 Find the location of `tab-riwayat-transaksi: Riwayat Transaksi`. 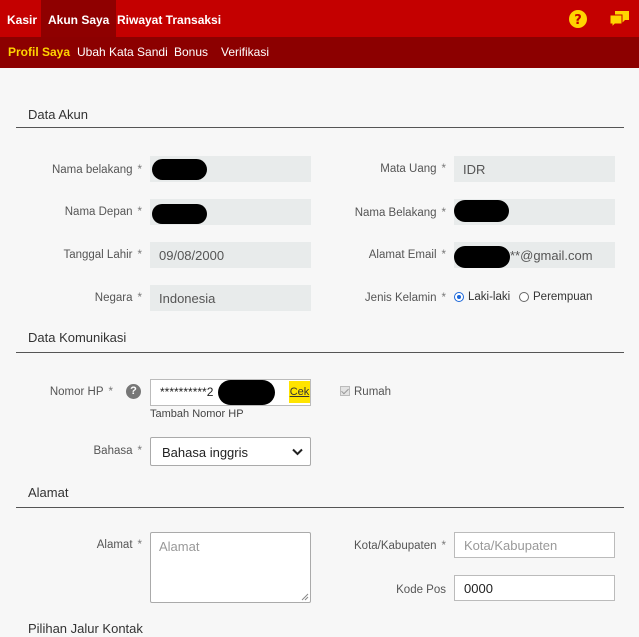

tab-riwayat-transaksi: Riwayat Transaksi is located at coordinates (169, 18).